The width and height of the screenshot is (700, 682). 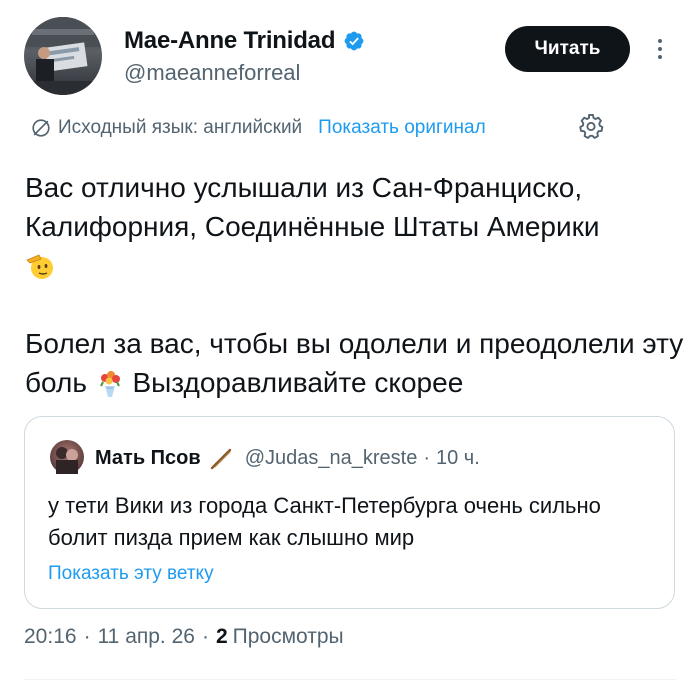 What do you see at coordinates (660, 51) in the screenshot?
I see `more-vertical-icon` at bounding box center [660, 51].